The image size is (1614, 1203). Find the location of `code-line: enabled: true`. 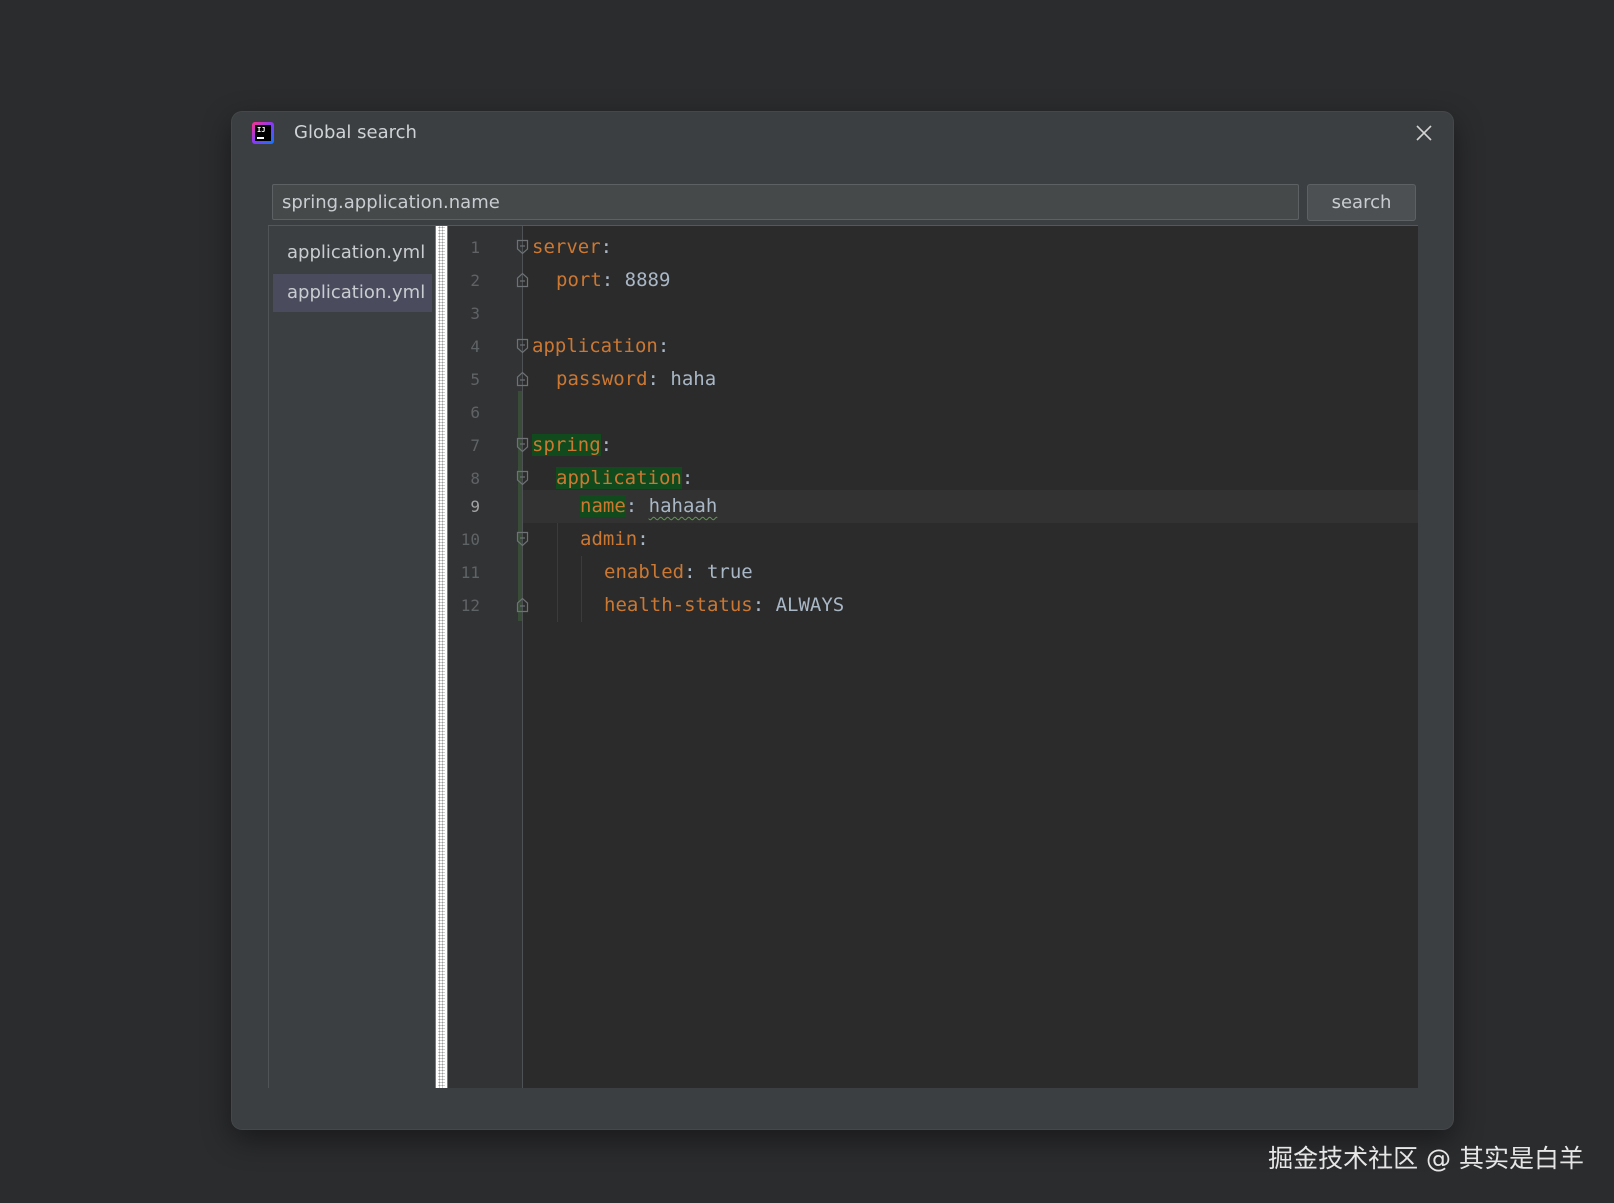

code-line: enabled: true is located at coordinates (678, 572).